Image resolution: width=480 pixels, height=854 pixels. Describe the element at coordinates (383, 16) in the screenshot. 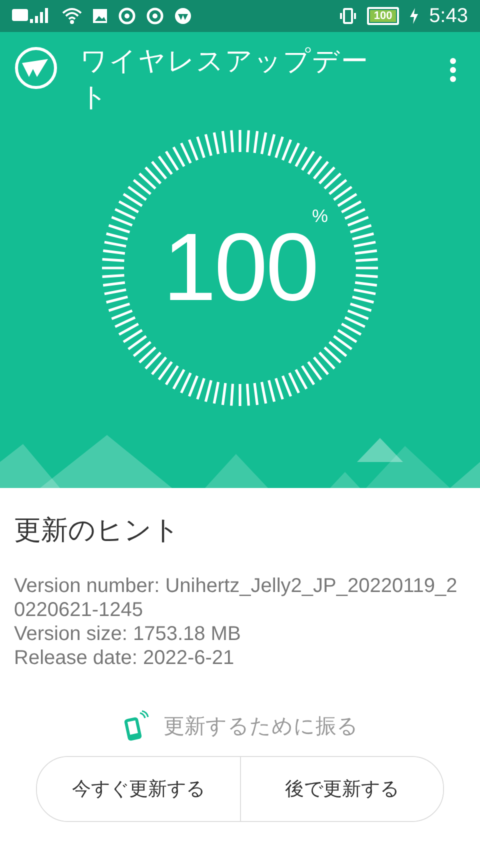

I see `battery-icon: 100` at that location.